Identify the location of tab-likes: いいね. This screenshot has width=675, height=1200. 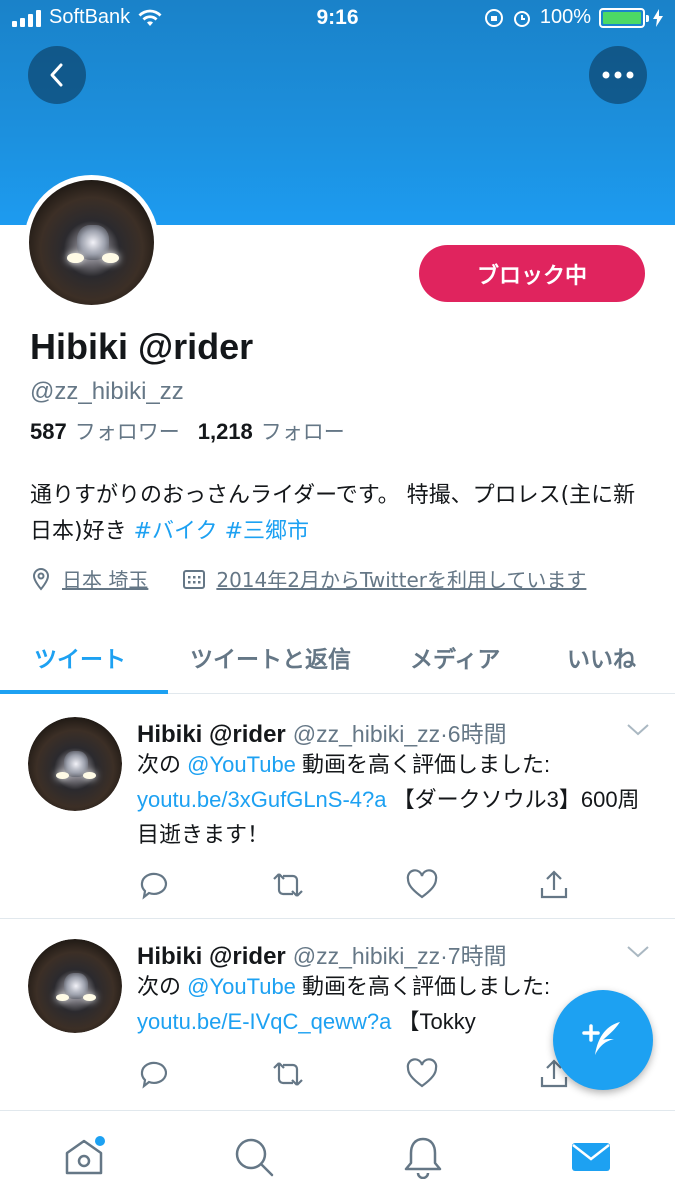
(601, 657).